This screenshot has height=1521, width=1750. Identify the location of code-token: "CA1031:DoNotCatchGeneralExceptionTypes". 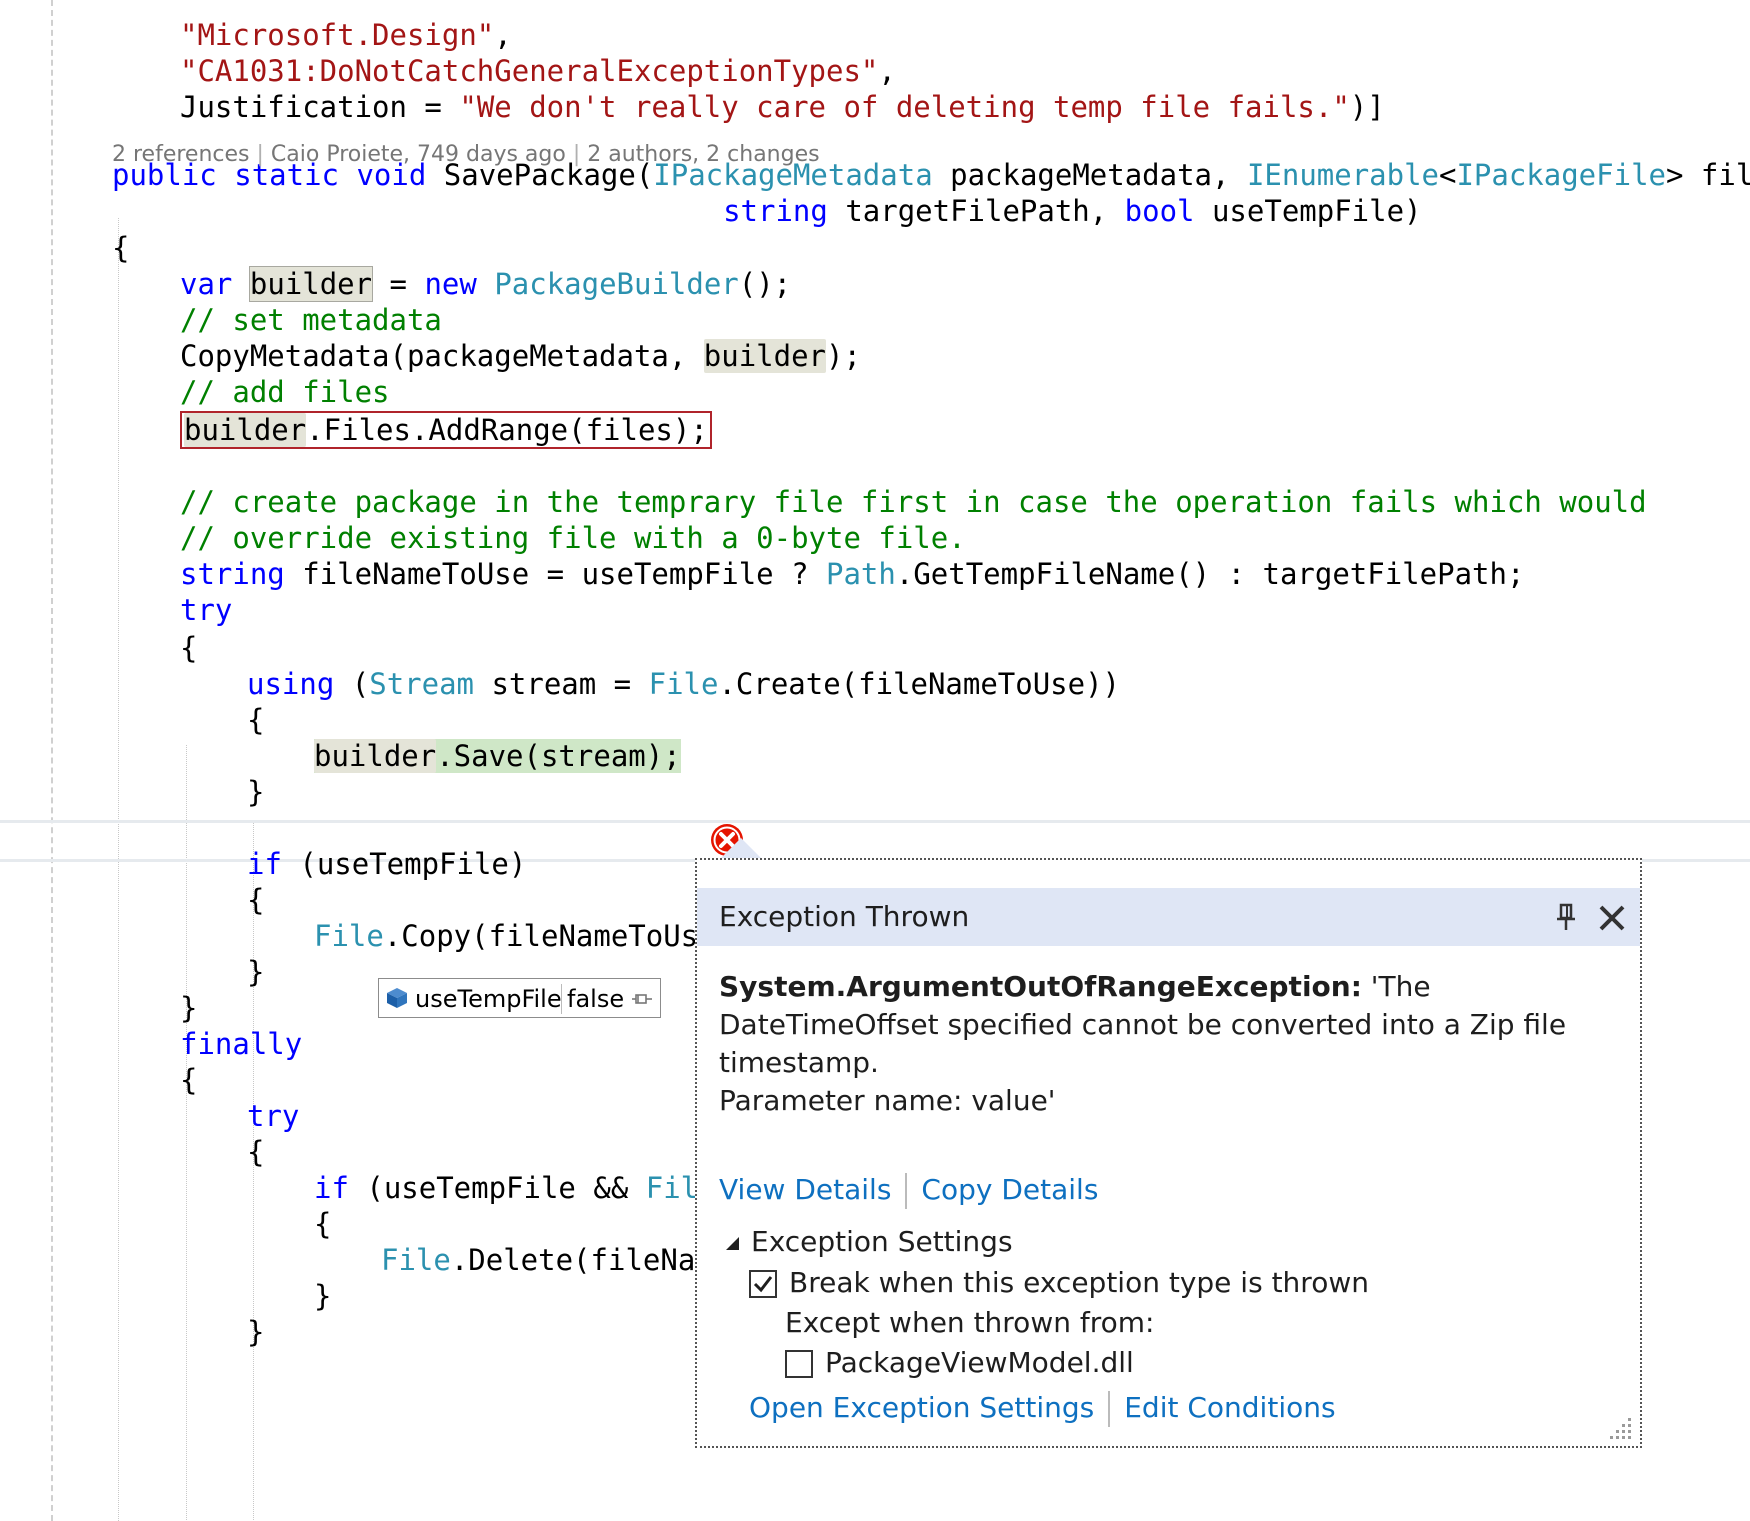
(529, 71).